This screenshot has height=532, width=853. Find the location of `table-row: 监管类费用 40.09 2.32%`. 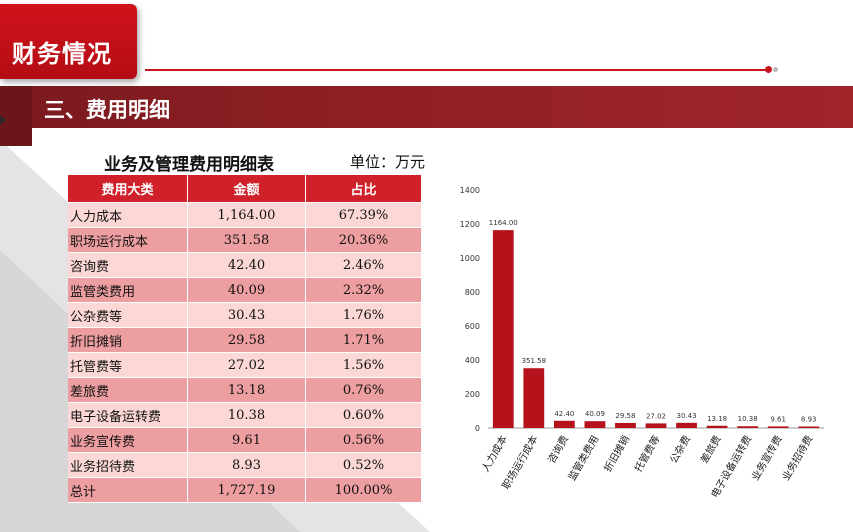

table-row: 监管类费用 40.09 2.32% is located at coordinates (245, 290).